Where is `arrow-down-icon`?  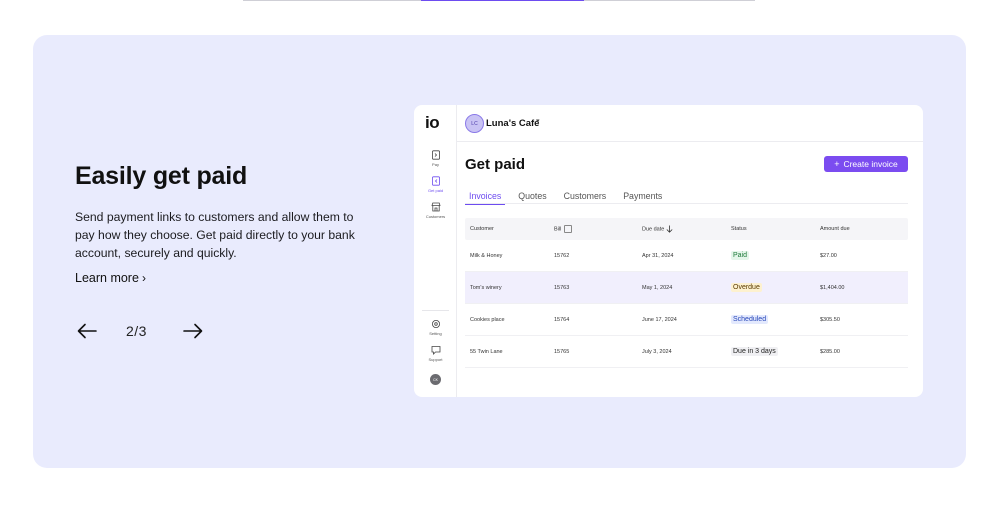 arrow-down-icon is located at coordinates (669, 229).